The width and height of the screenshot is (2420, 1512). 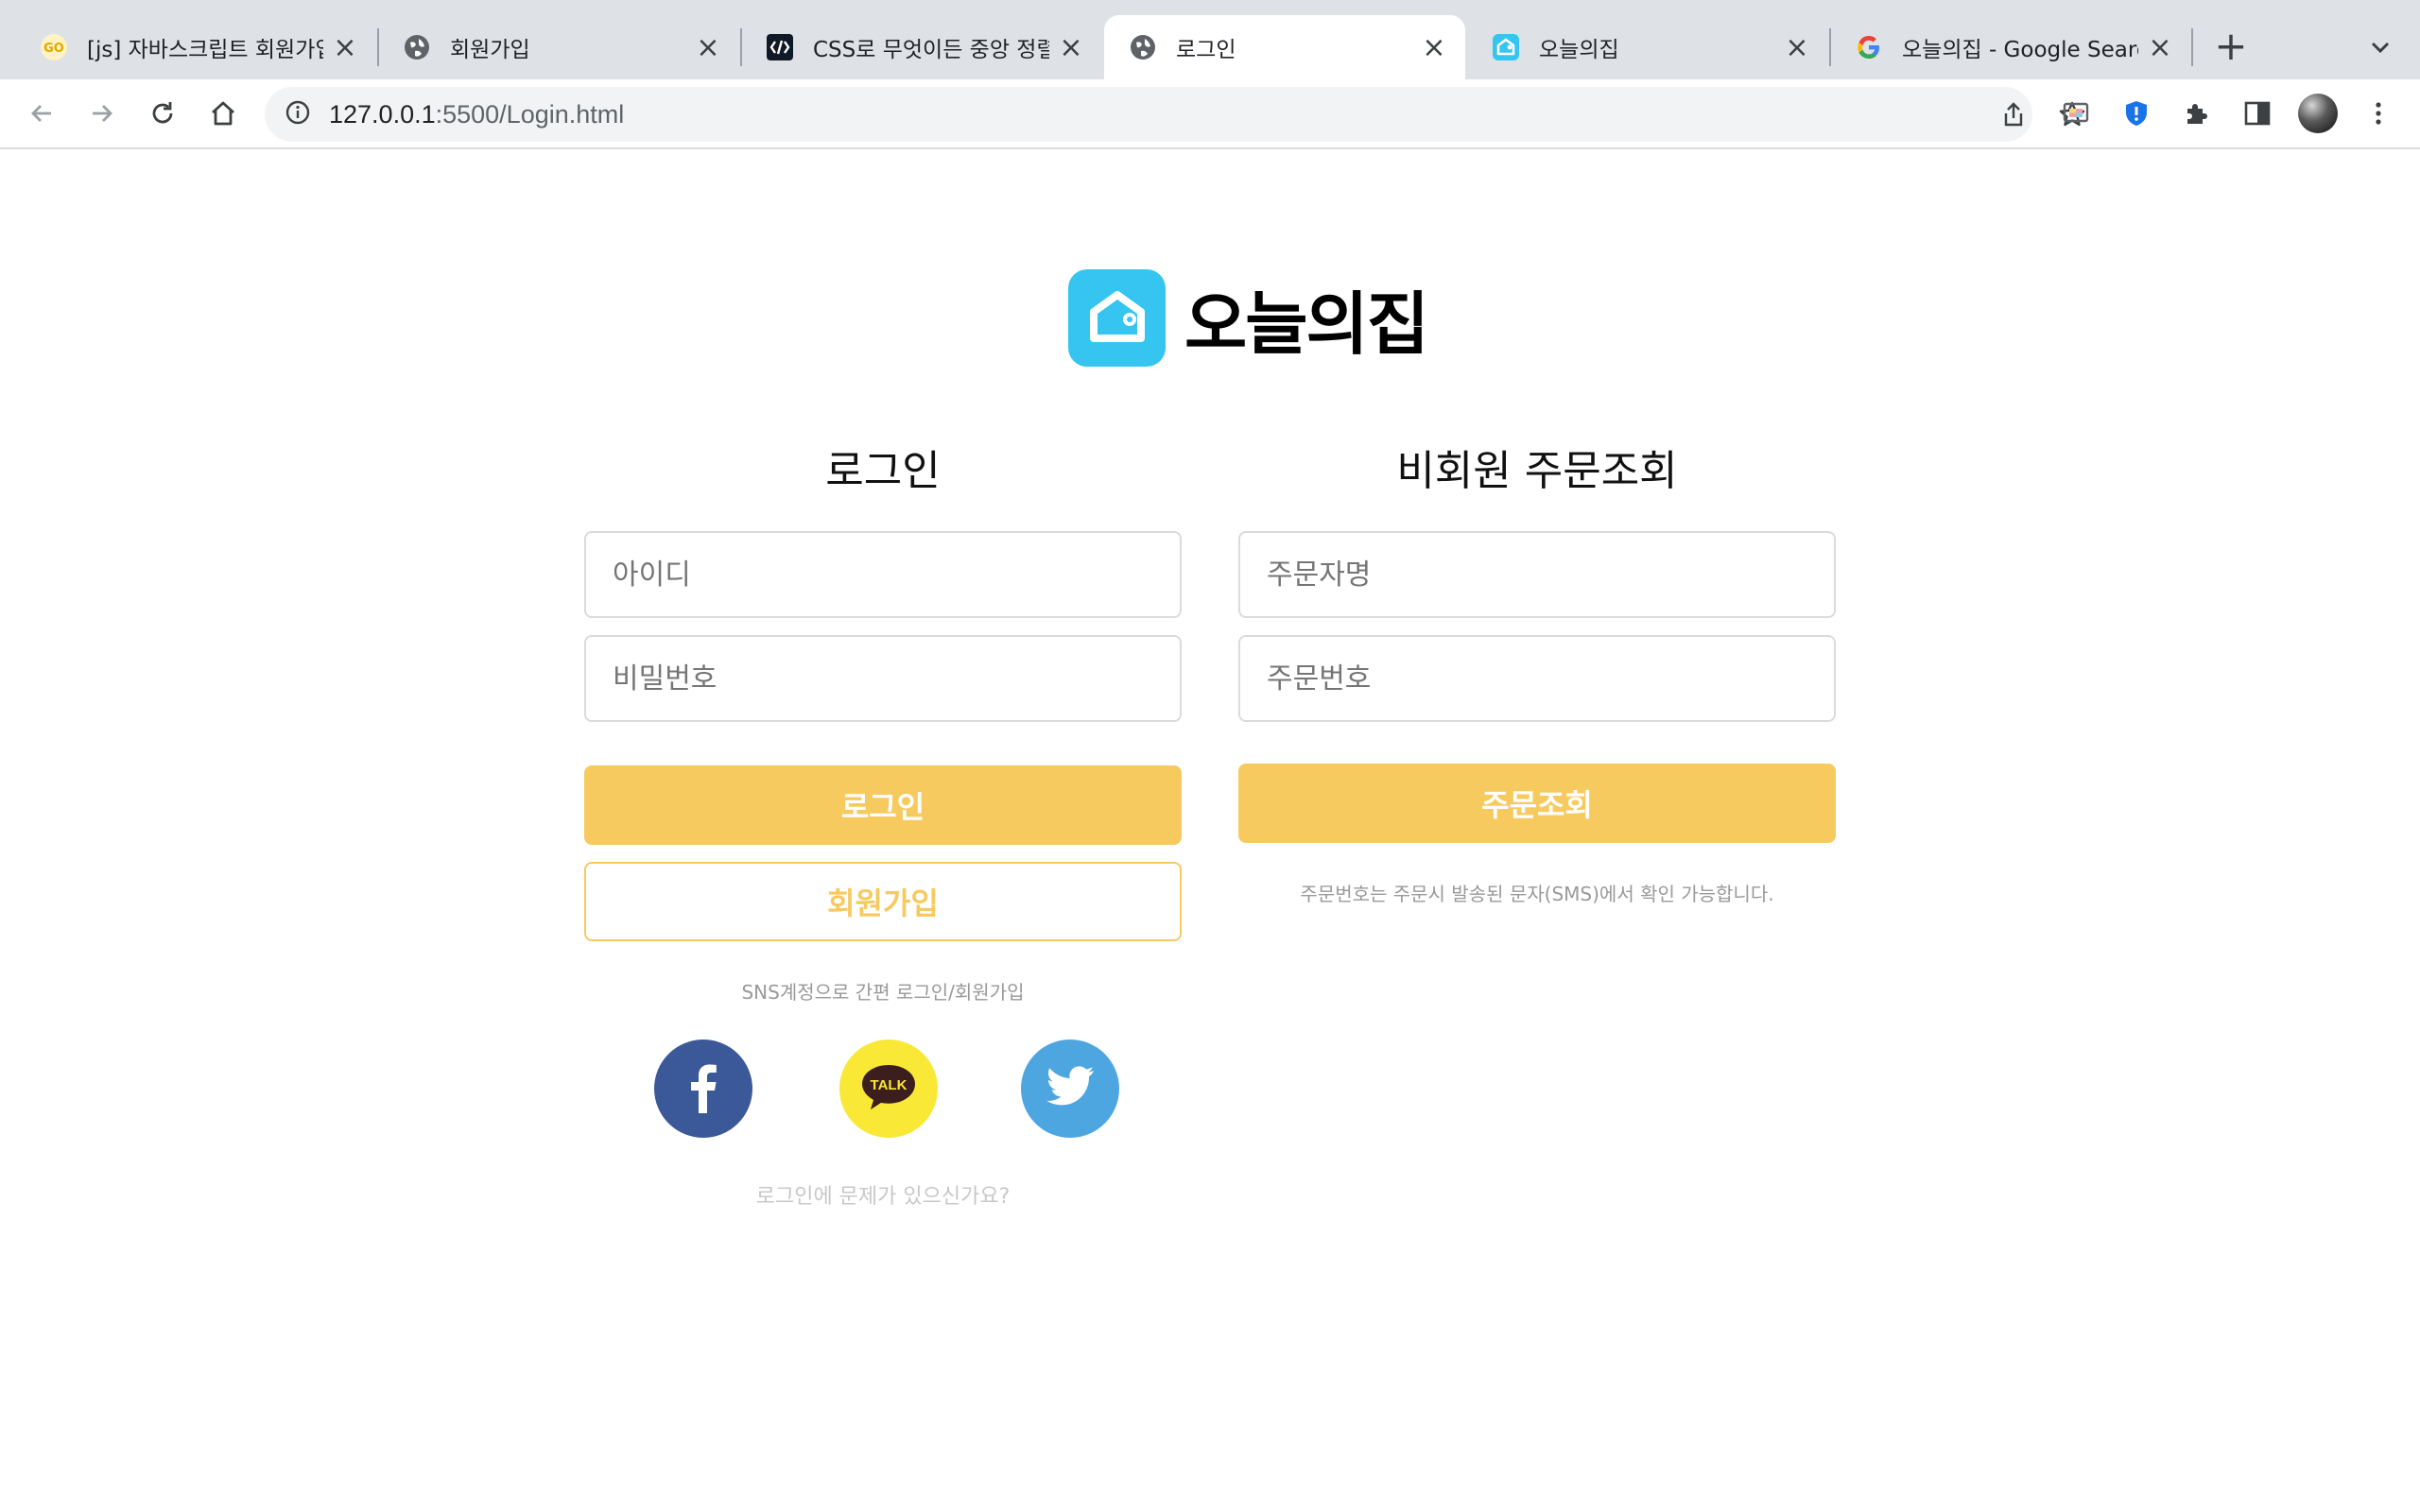 What do you see at coordinates (1537, 678) in the screenshot?
I see `order-number-input` at bounding box center [1537, 678].